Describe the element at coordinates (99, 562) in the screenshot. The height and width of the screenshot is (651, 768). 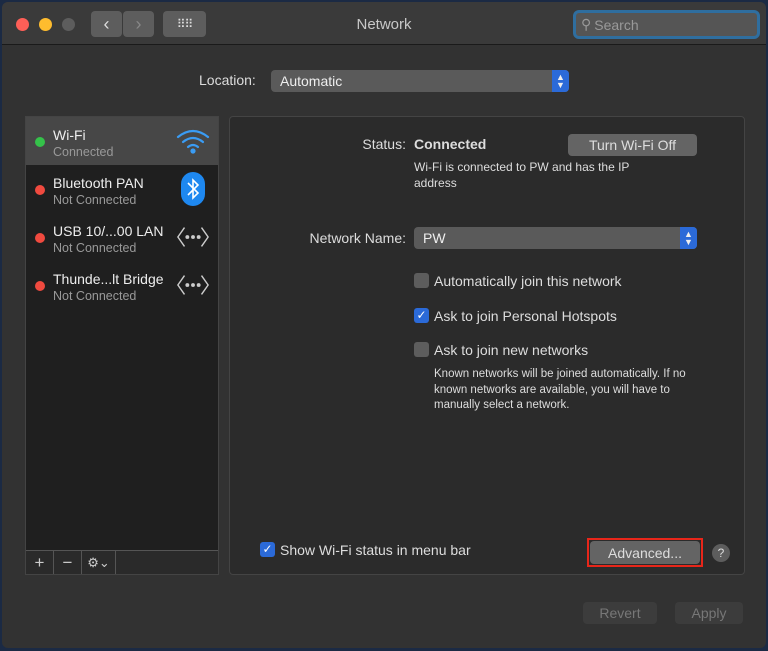
I see `gear-icon: ⚙⌄` at that location.